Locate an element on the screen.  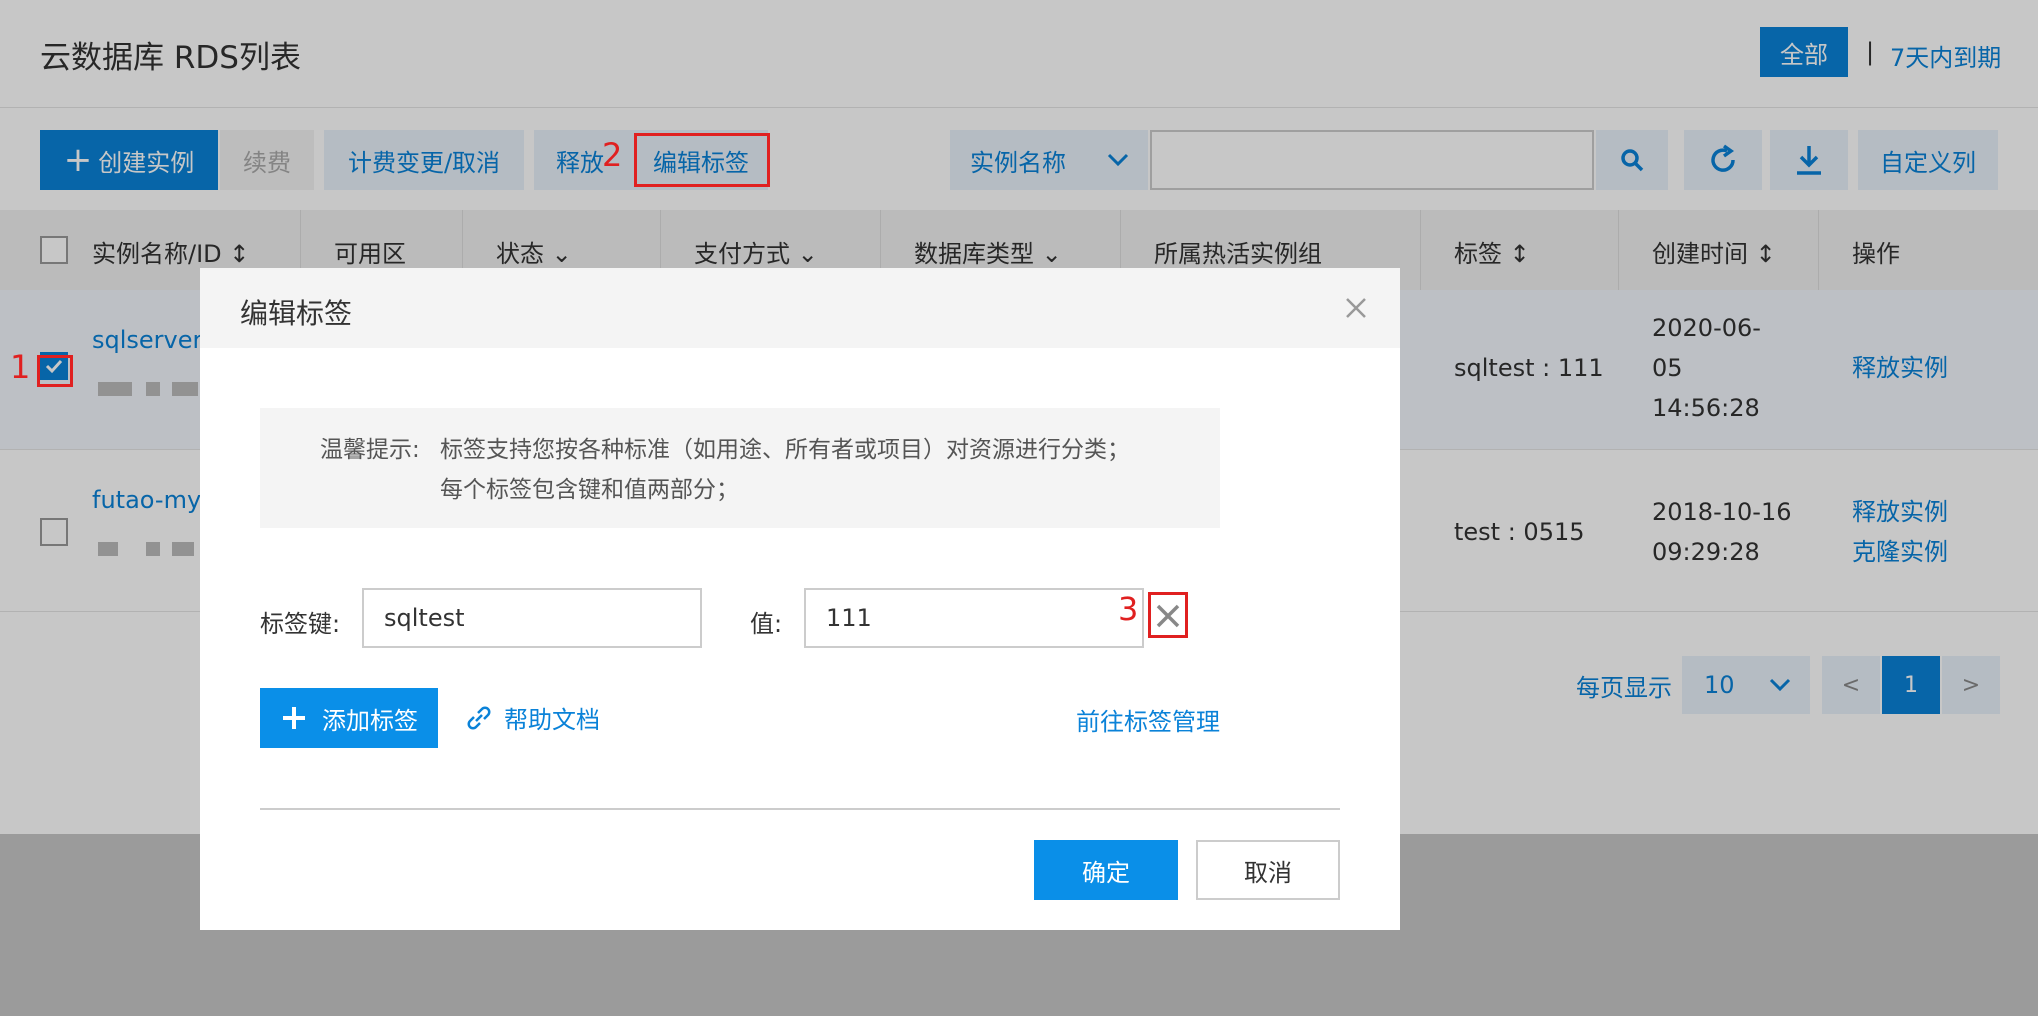
tip-text: 标签支持您按各种标准（如用途、所有者或项目）对资源进行分类； is located at coordinates (785, 450).